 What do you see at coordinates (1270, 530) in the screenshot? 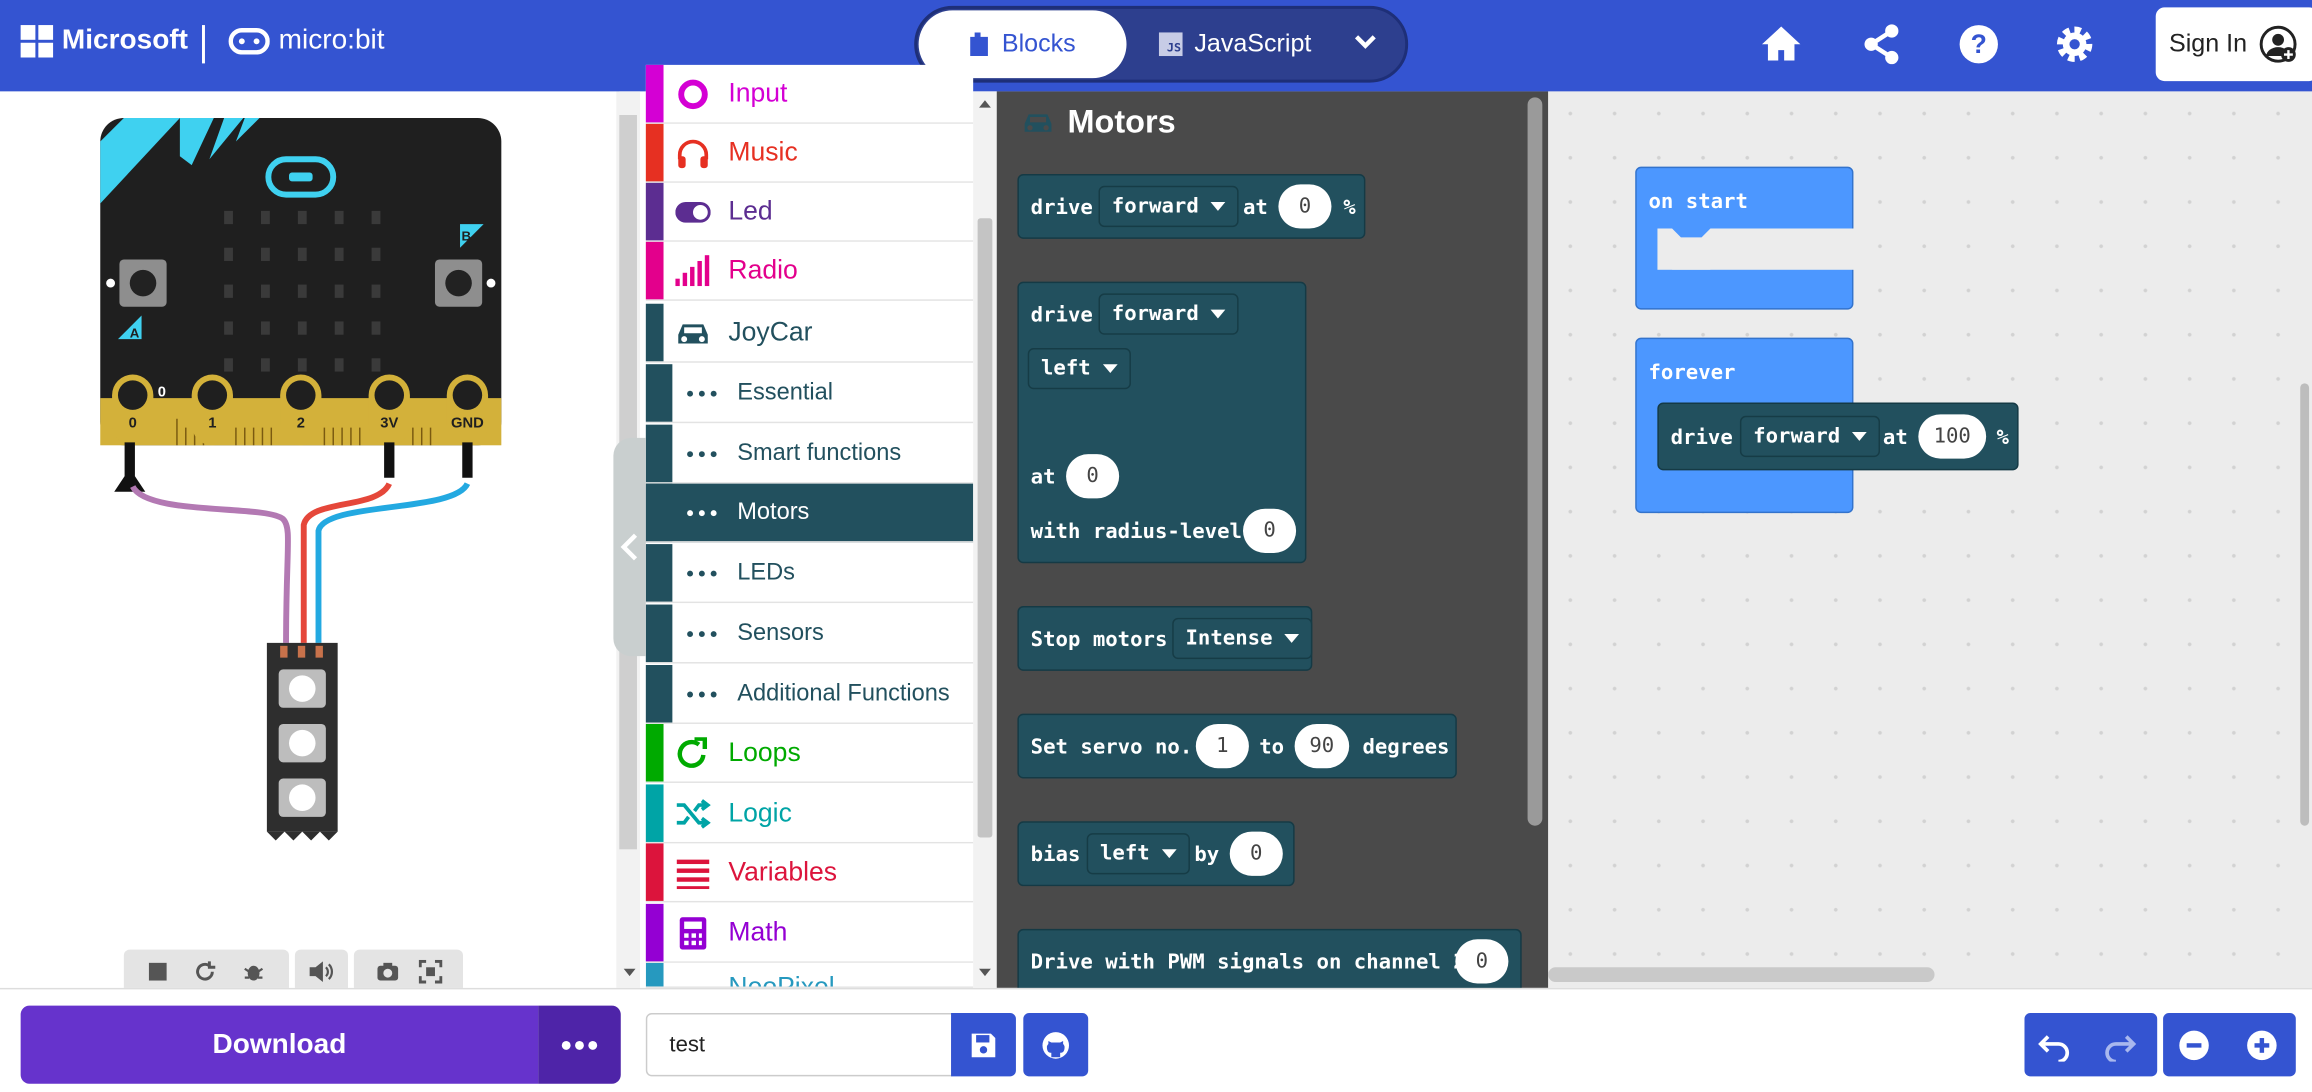
I see `radius-input: 0` at bounding box center [1270, 530].